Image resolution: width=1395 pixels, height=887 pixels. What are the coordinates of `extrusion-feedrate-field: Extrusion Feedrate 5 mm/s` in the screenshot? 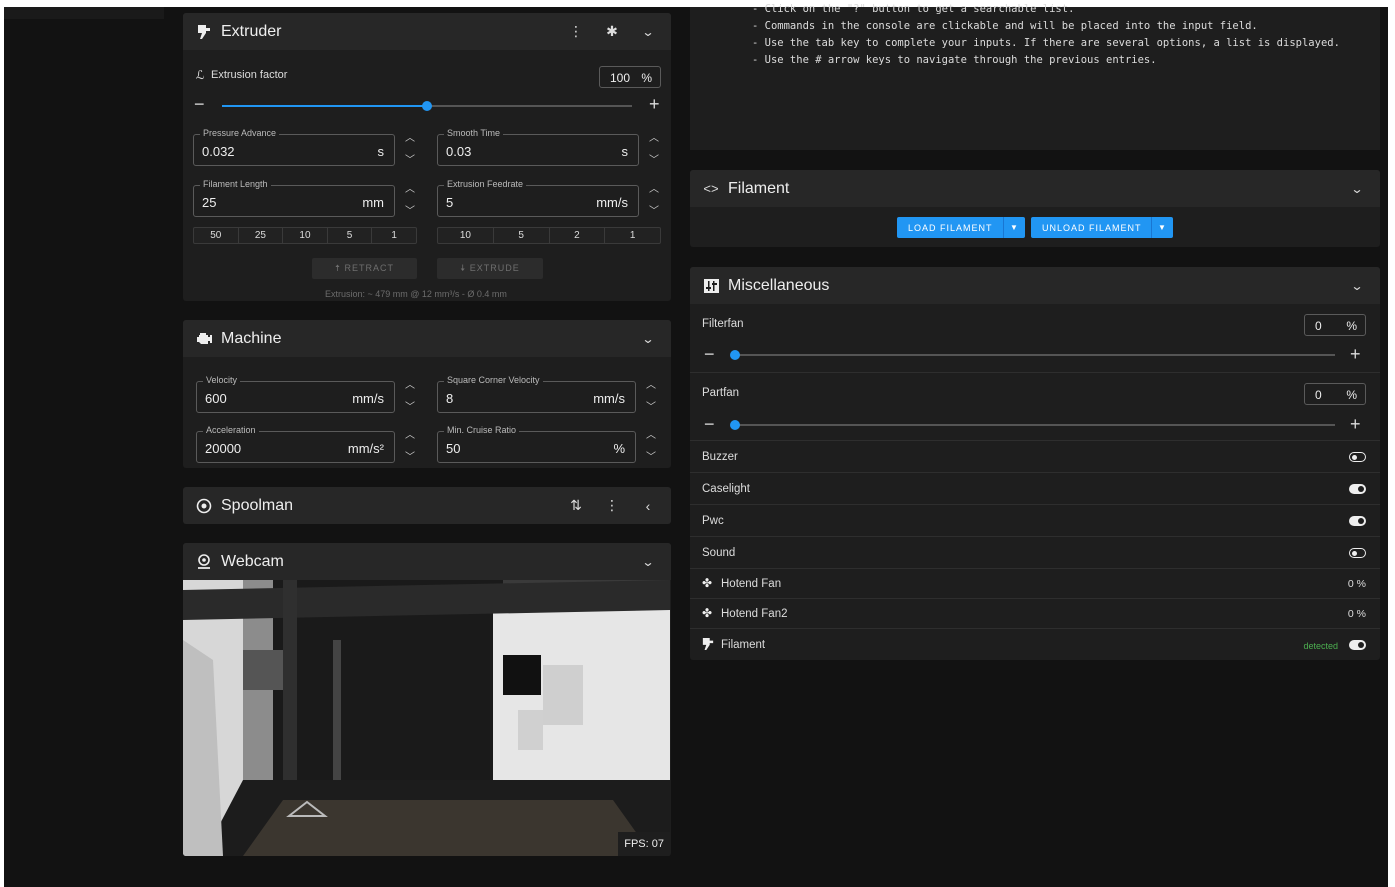 It's located at (538, 198).